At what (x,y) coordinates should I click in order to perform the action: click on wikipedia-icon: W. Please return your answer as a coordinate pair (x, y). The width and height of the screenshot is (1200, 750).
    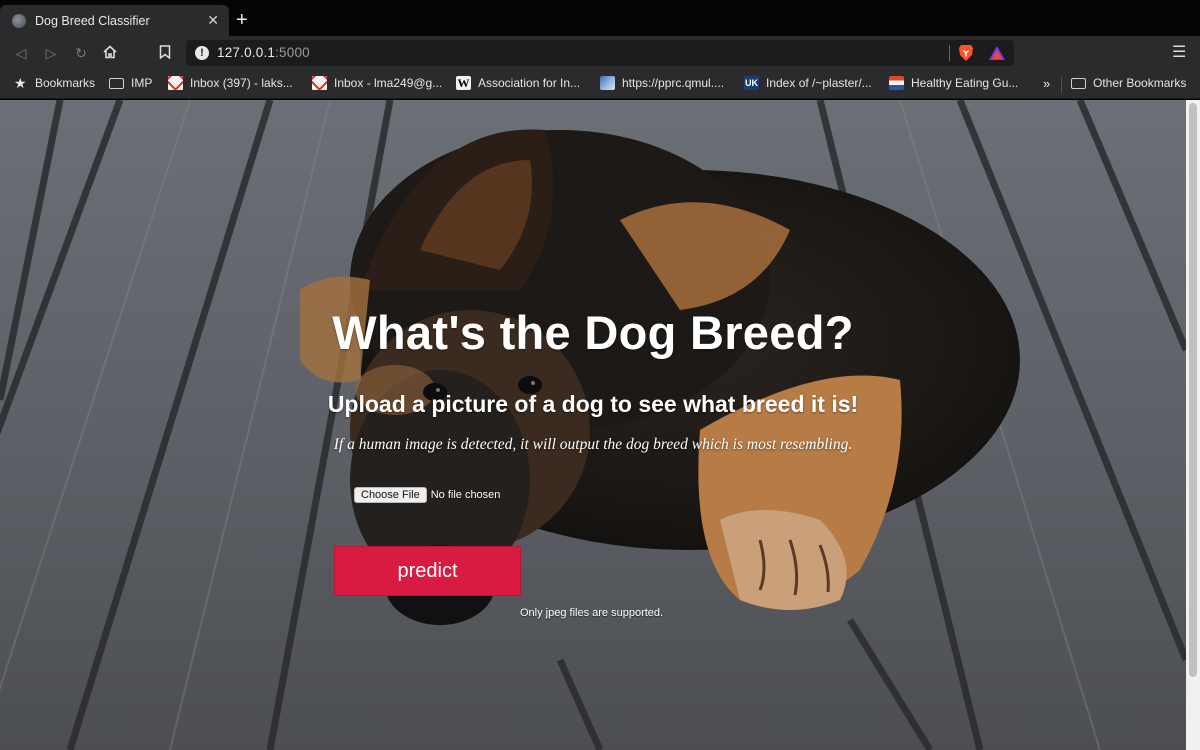
    Looking at the image, I should click on (463, 83).